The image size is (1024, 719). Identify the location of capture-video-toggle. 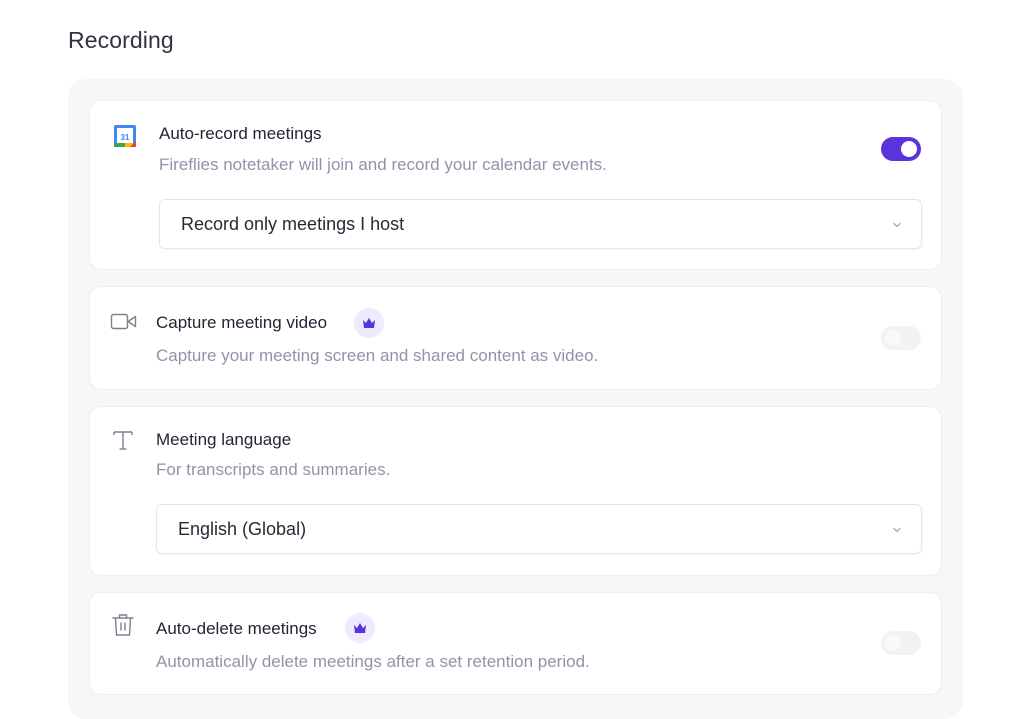
(901, 338).